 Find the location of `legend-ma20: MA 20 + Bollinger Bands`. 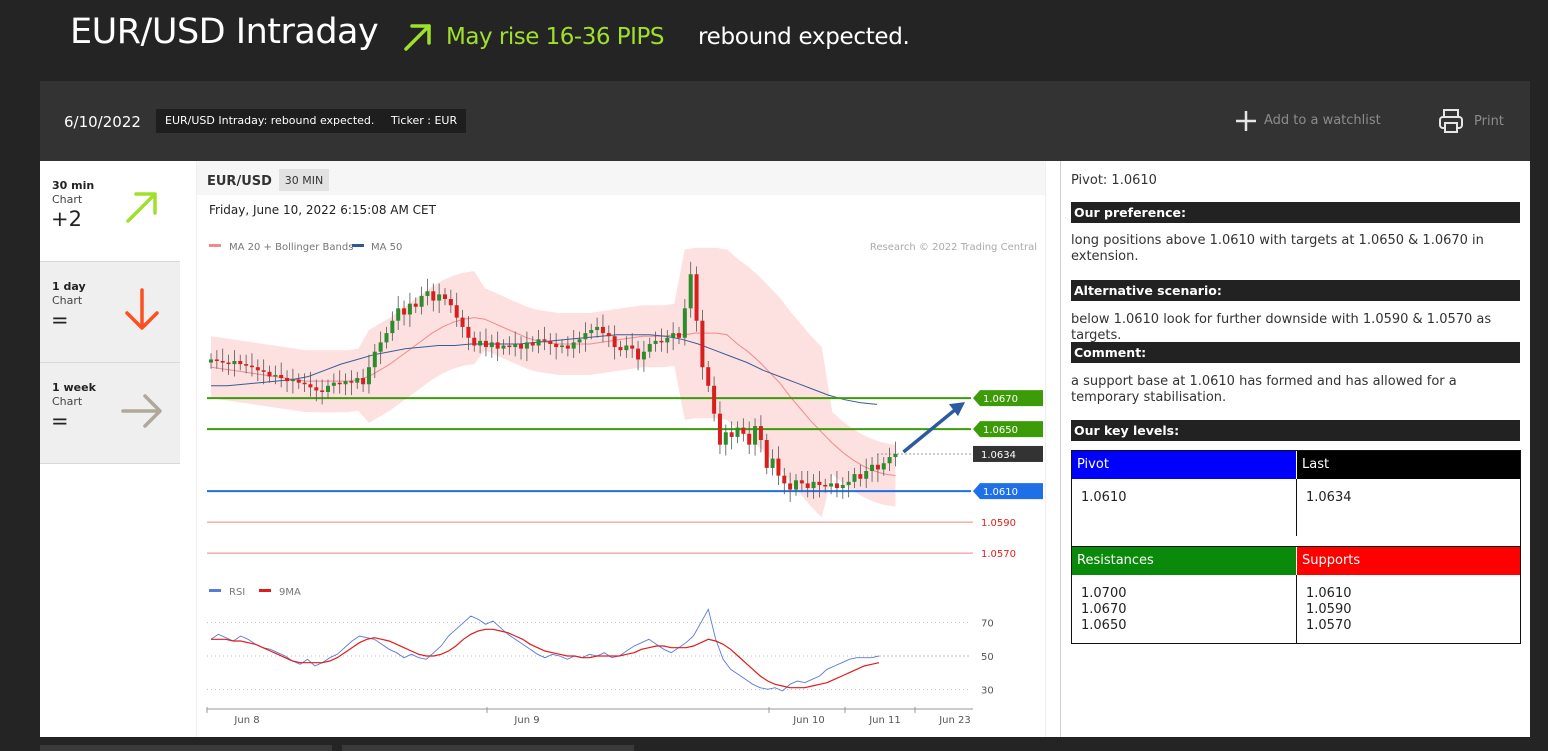

legend-ma20: MA 20 + Bollinger Bands is located at coordinates (291, 247).